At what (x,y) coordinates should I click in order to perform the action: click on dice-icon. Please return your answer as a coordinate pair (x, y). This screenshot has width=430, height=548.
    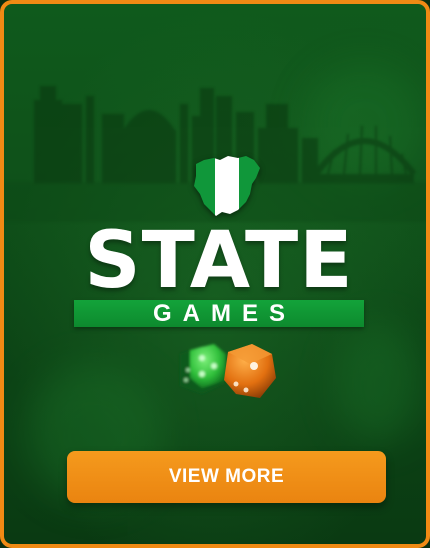
    Looking at the image, I should click on (228, 371).